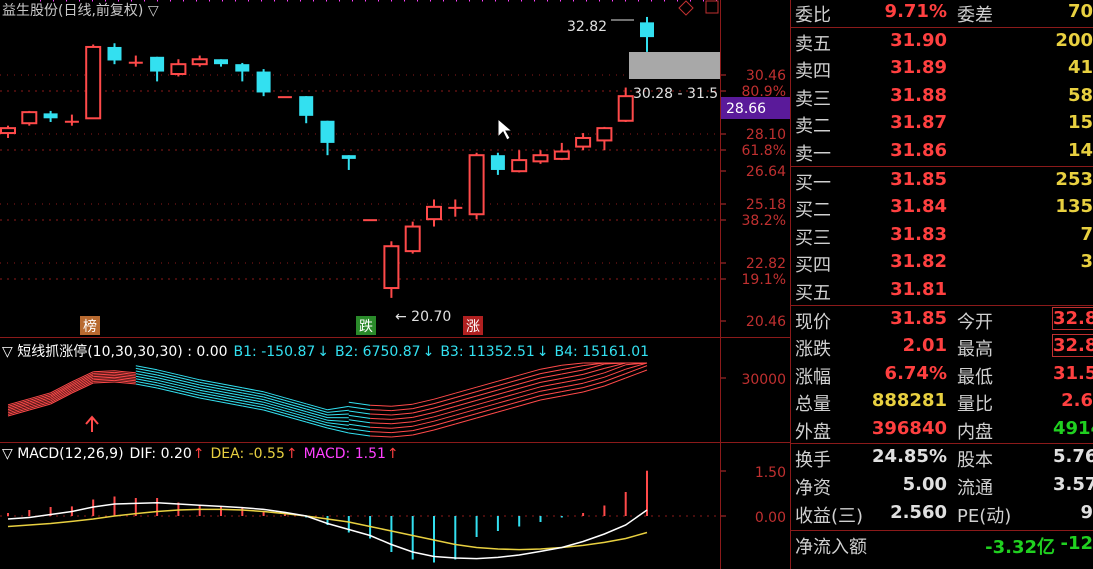 The width and height of the screenshot is (1093, 569). I want to click on order-row-sell: 卖五 31.90 200, so click(942, 42).